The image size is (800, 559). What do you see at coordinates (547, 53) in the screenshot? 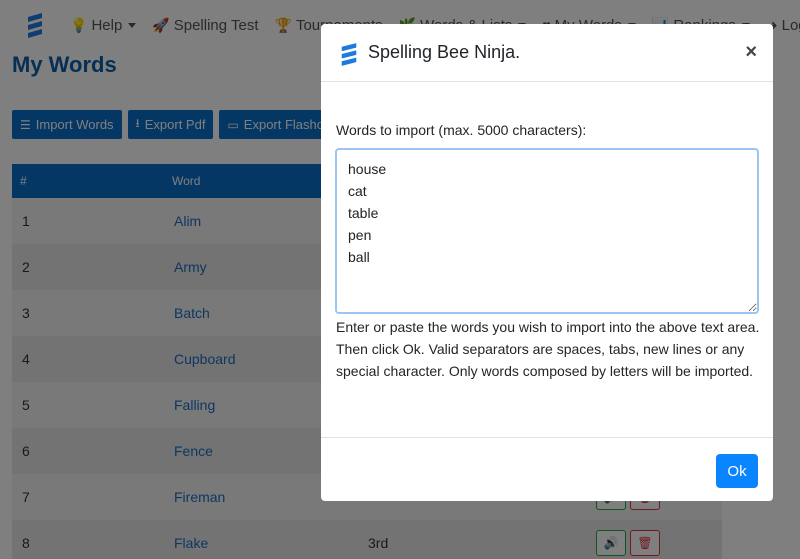
I see `modal-header: Spelling Bee Ninja. ×` at bounding box center [547, 53].